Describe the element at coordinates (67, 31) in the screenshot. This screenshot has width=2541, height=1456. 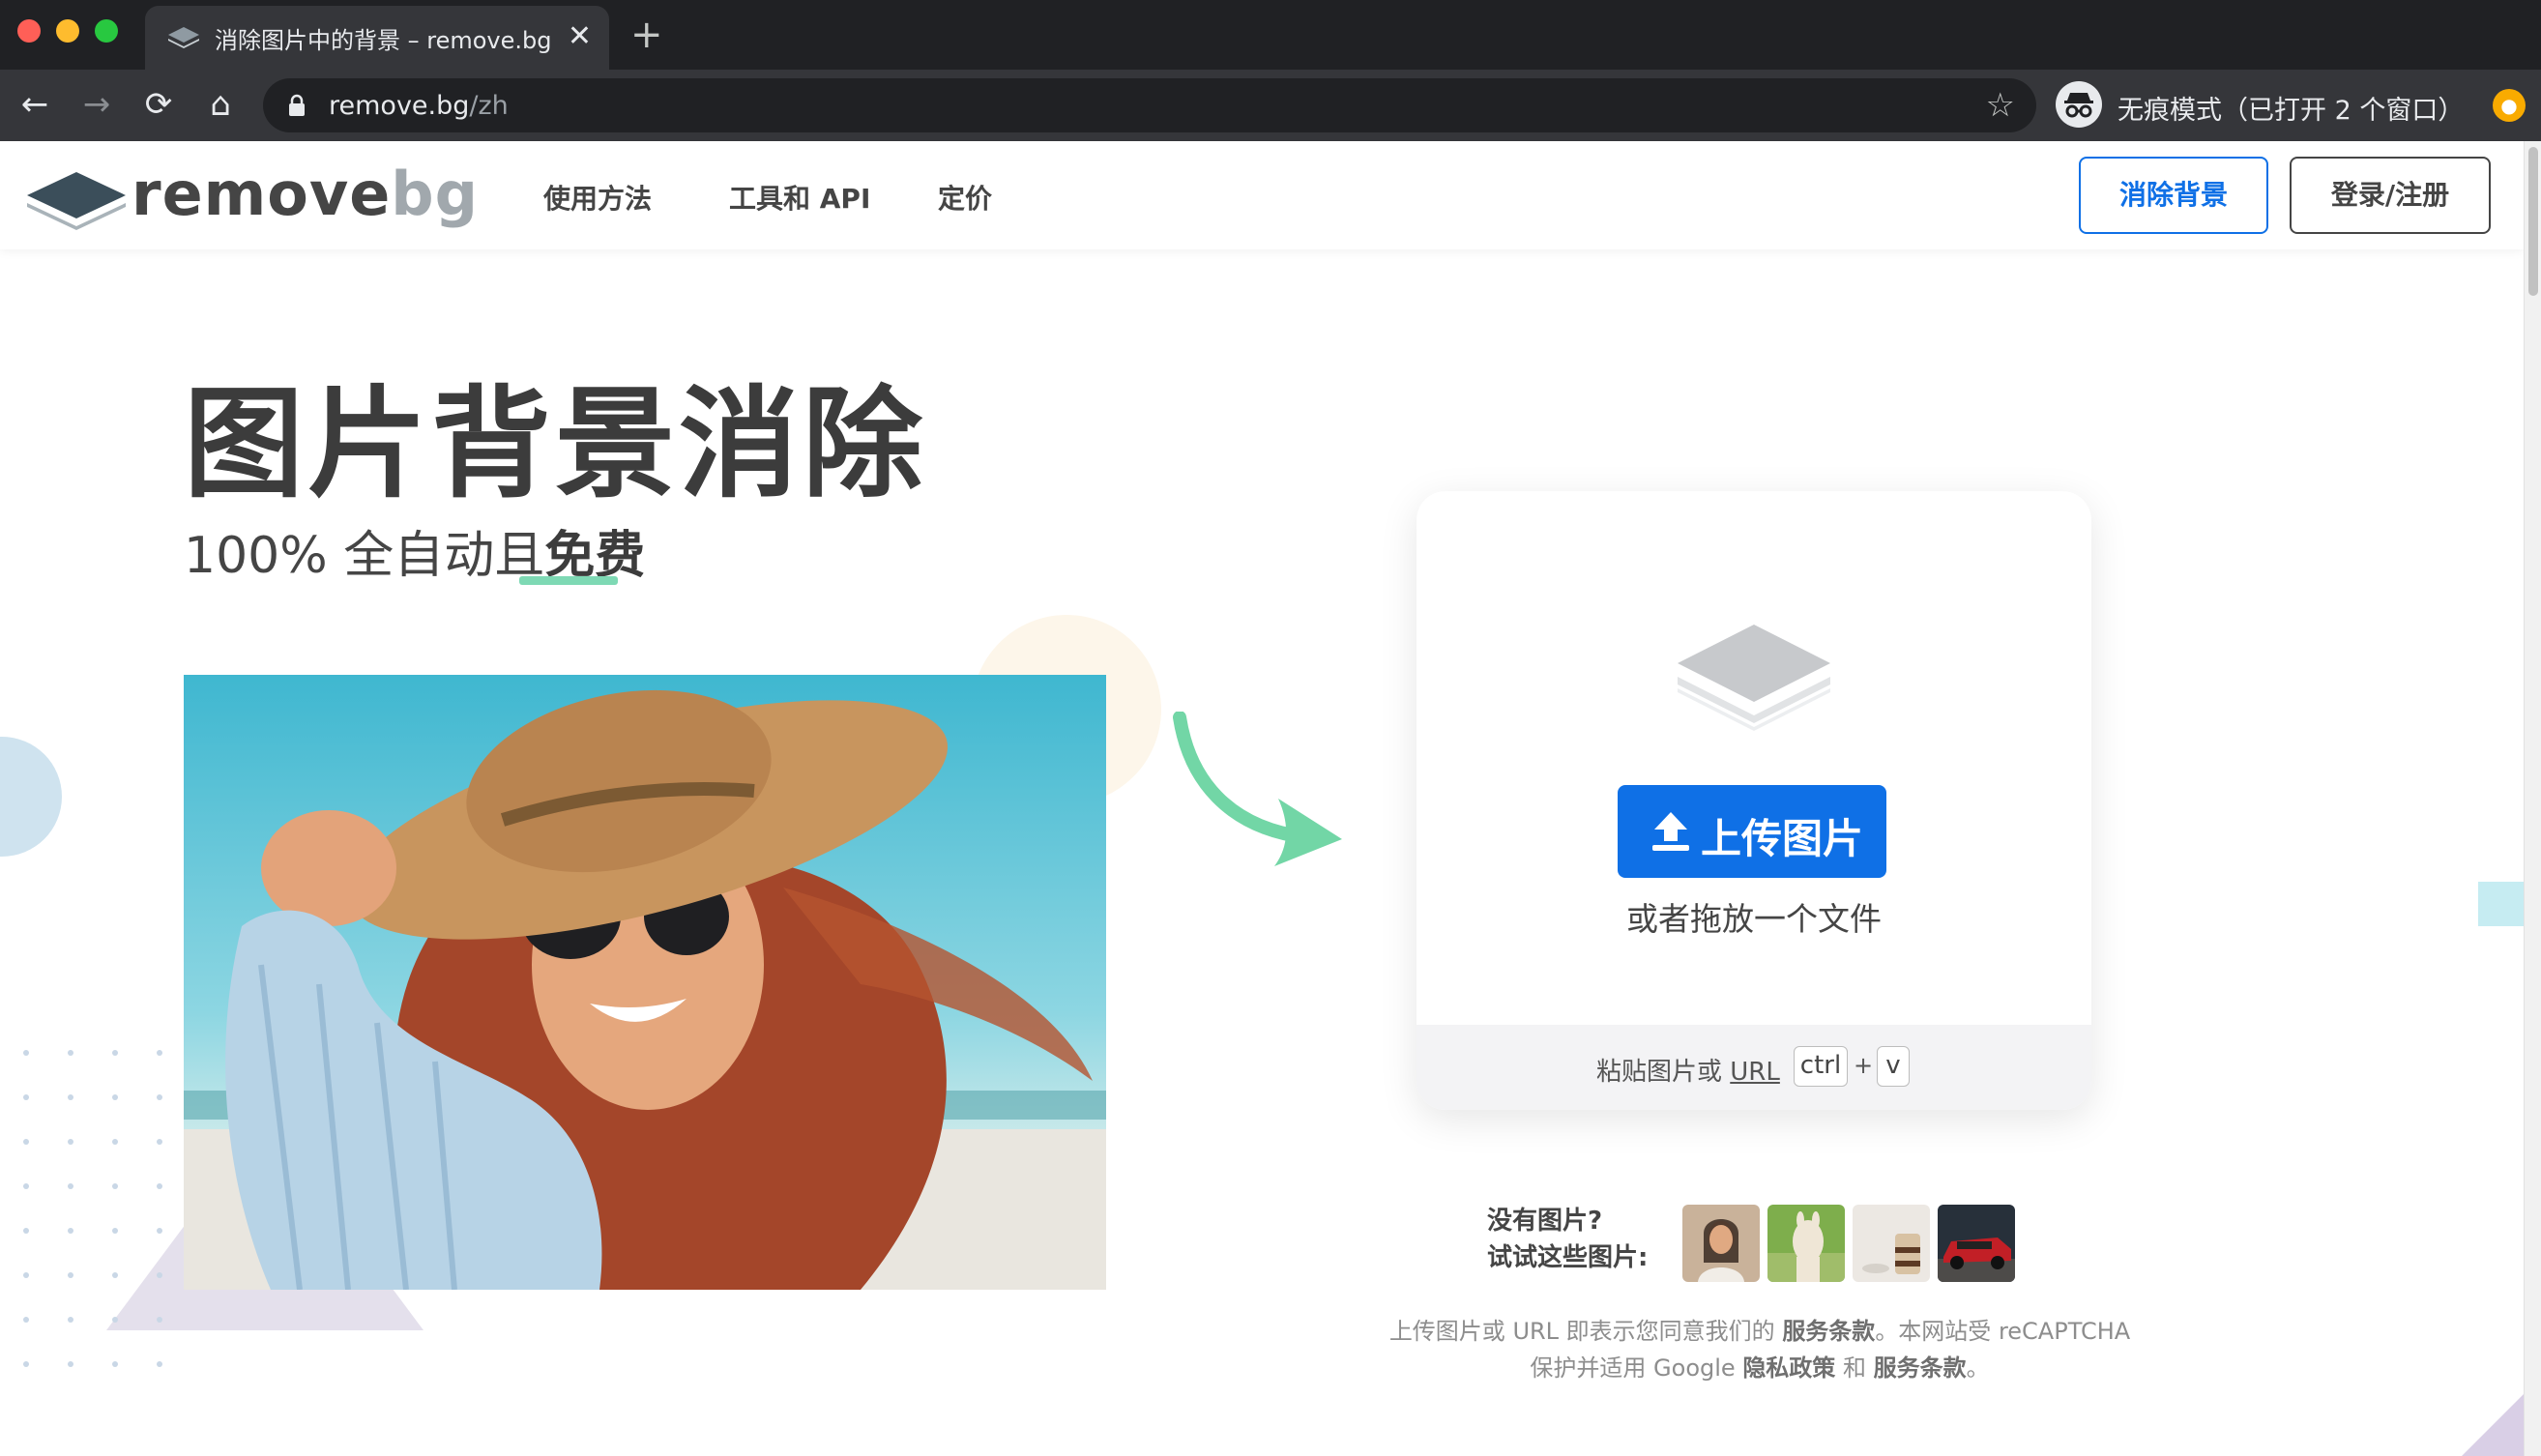
I see `window-minimize-button` at that location.